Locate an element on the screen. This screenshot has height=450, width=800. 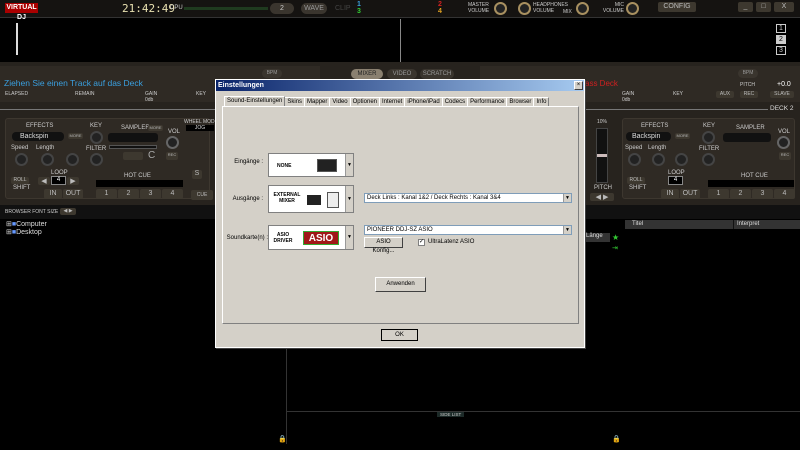
headphones-volume-knob is located at coordinates (524, 8).